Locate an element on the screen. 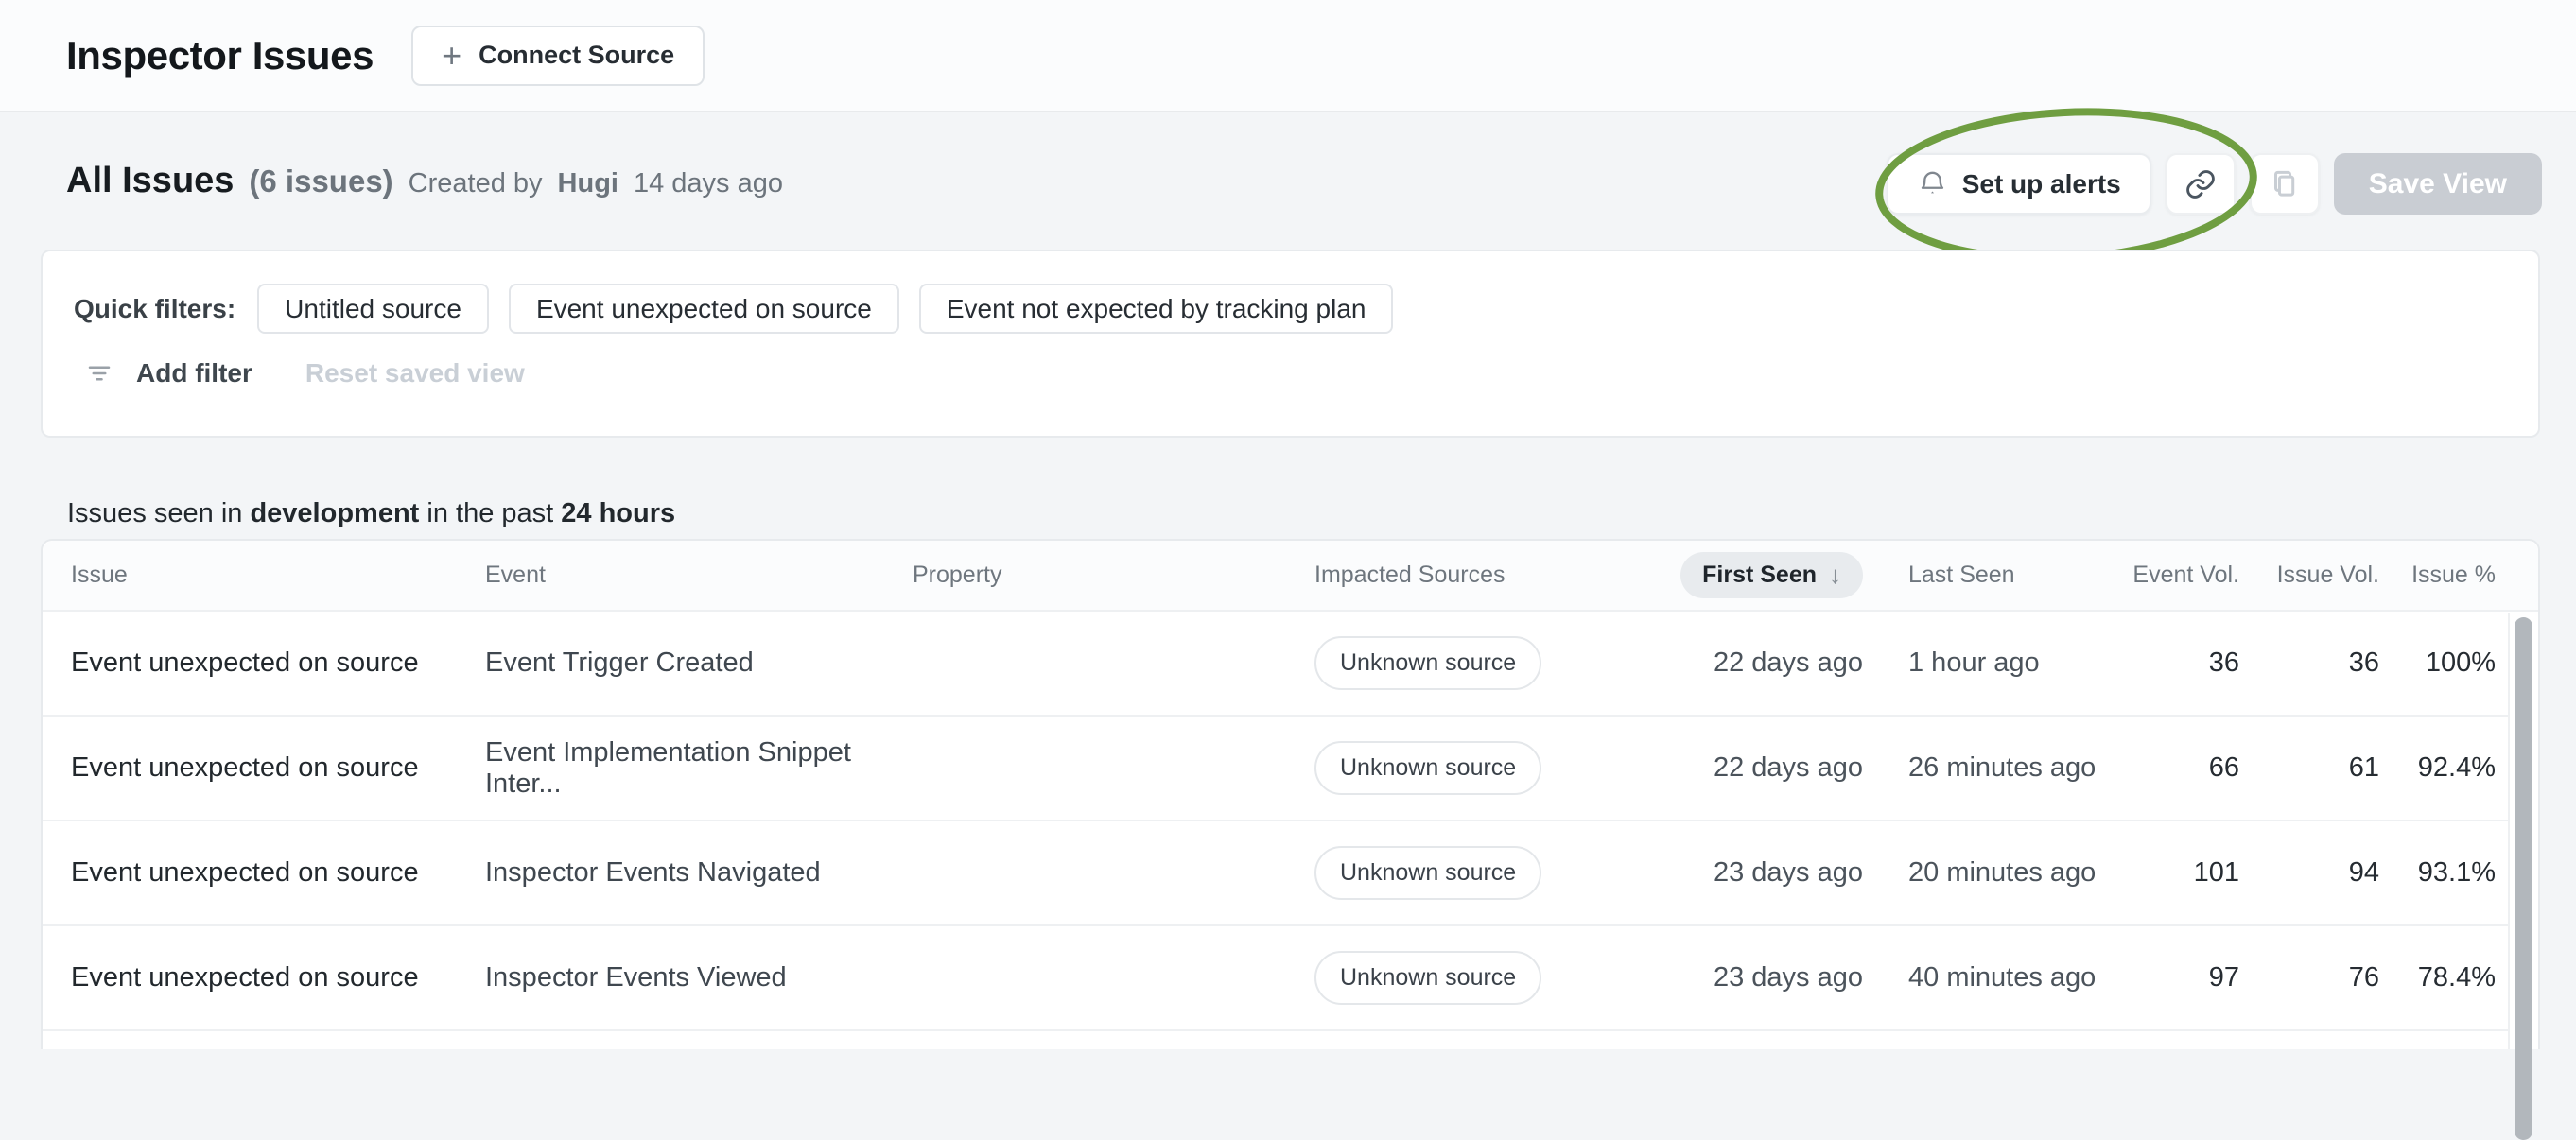 The image size is (2576, 1140). event-cell: Event Trigger Created is located at coordinates (619, 663).